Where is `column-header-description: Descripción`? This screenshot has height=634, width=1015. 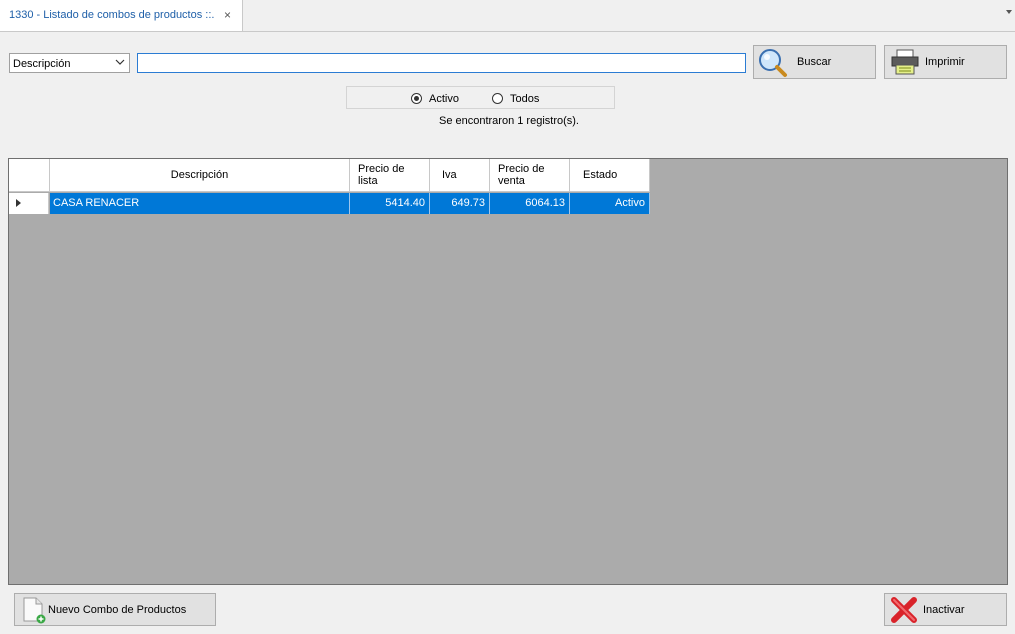 column-header-description: Descripción is located at coordinates (200, 175).